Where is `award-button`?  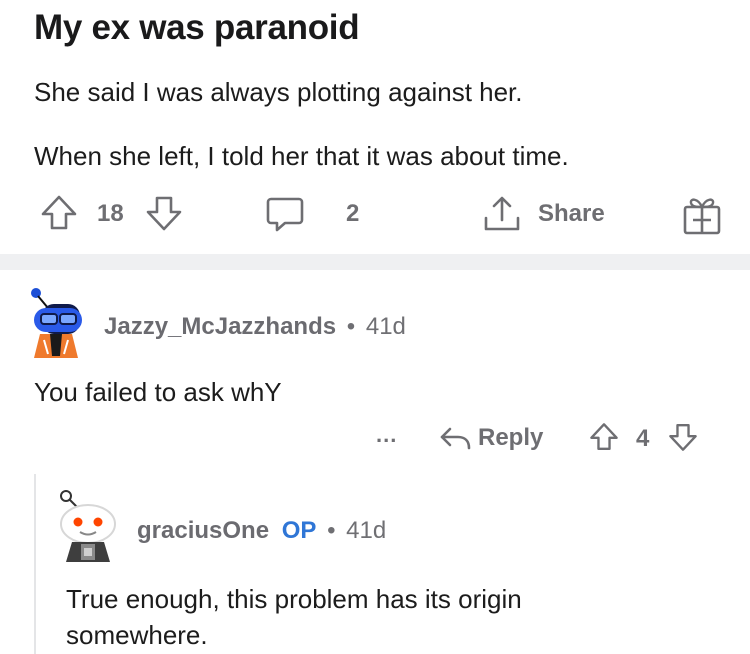
award-button is located at coordinates (702, 214).